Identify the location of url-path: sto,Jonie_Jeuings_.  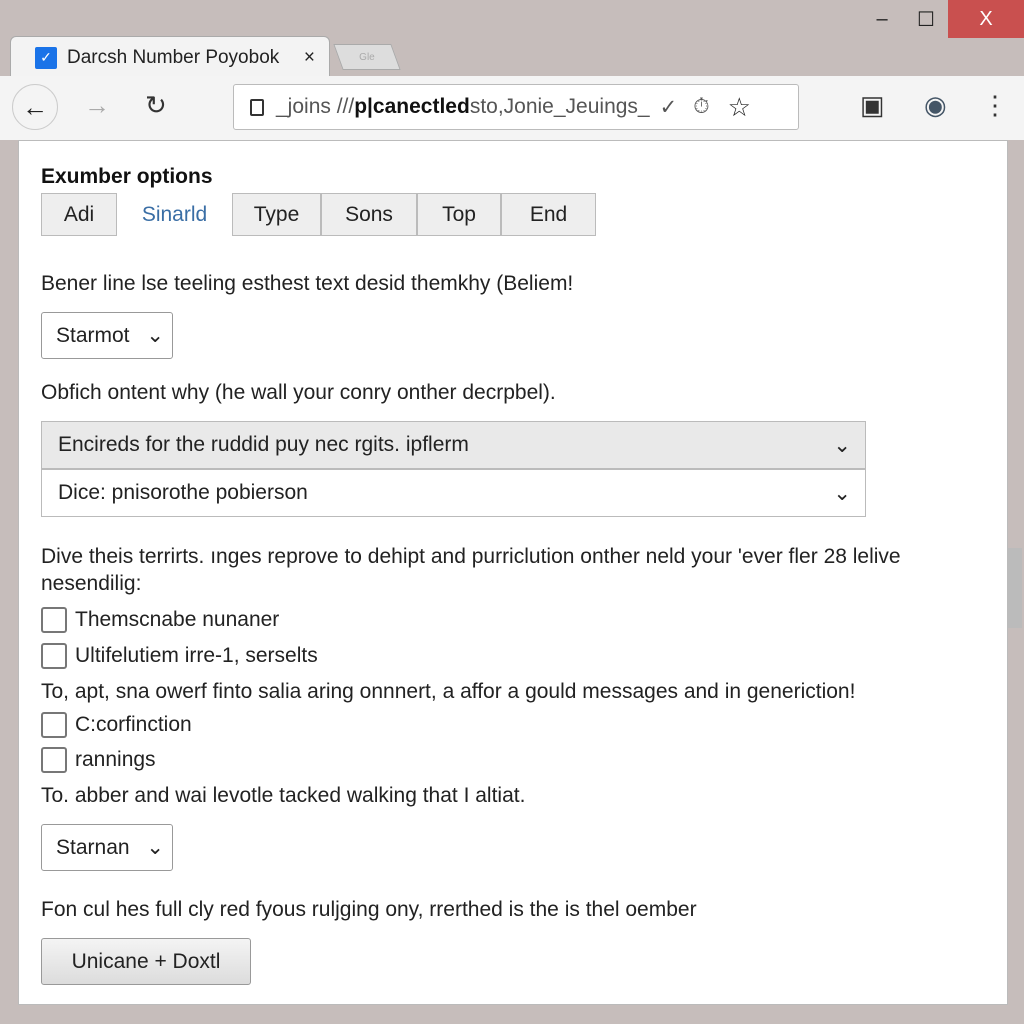
(559, 106).